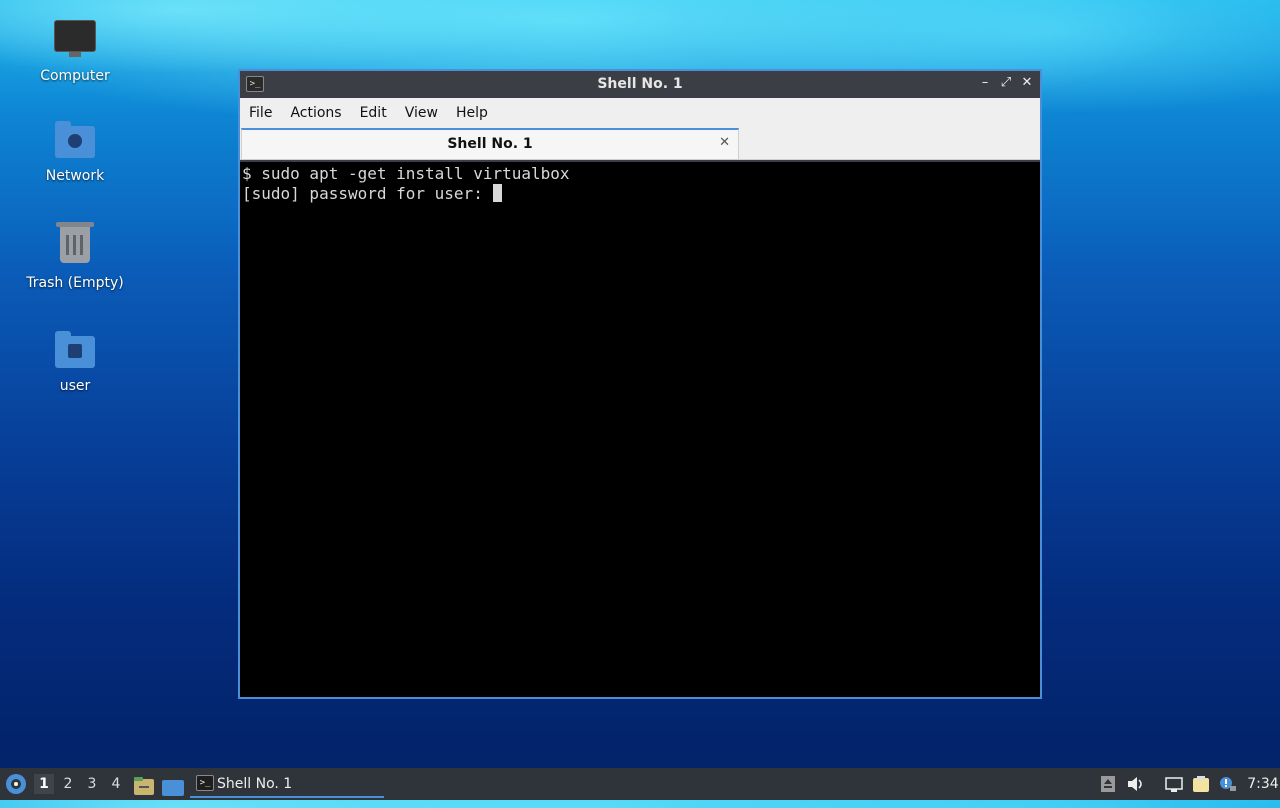 This screenshot has width=1280, height=808. Describe the element at coordinates (75, 245) in the screenshot. I see `trash-icon` at that location.